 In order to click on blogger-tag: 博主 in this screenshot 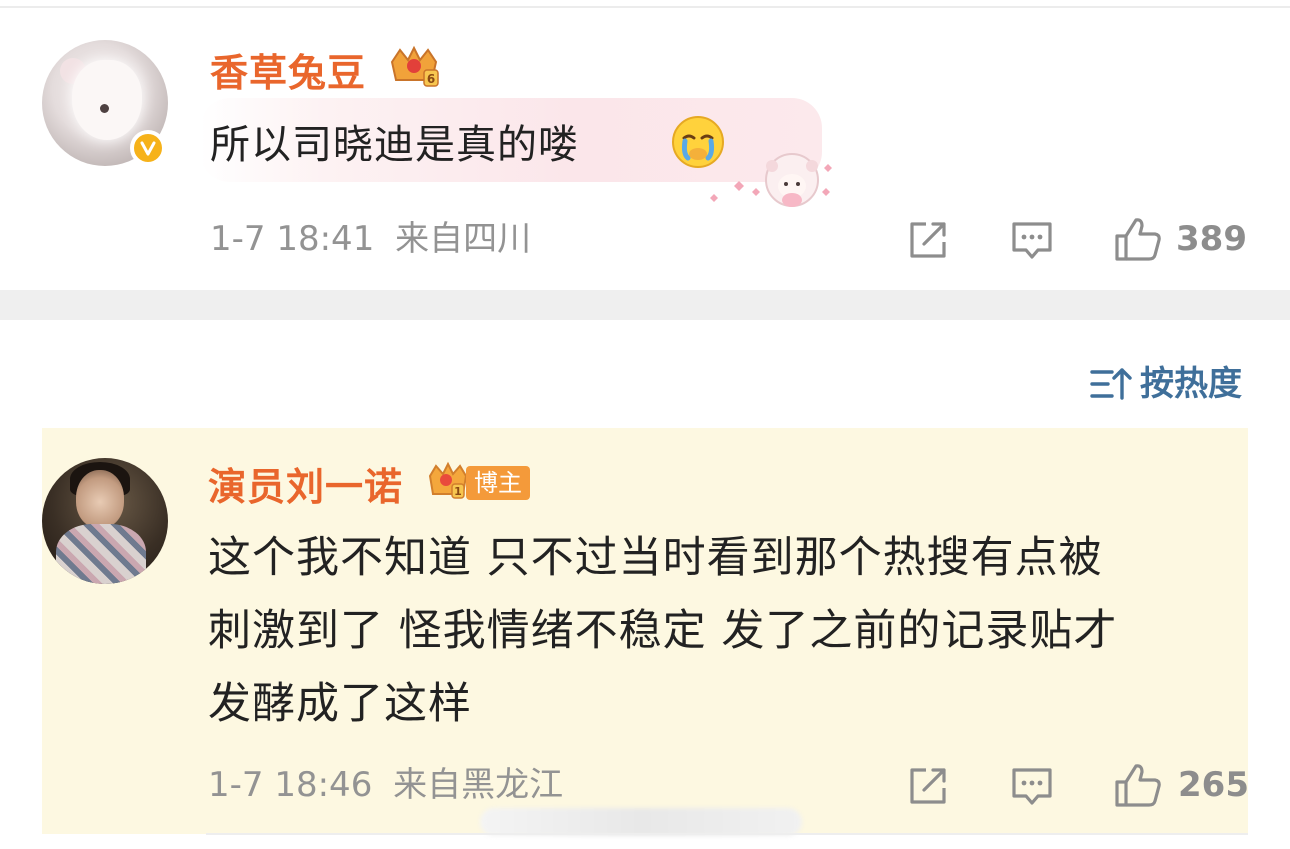, I will do `click(498, 483)`.